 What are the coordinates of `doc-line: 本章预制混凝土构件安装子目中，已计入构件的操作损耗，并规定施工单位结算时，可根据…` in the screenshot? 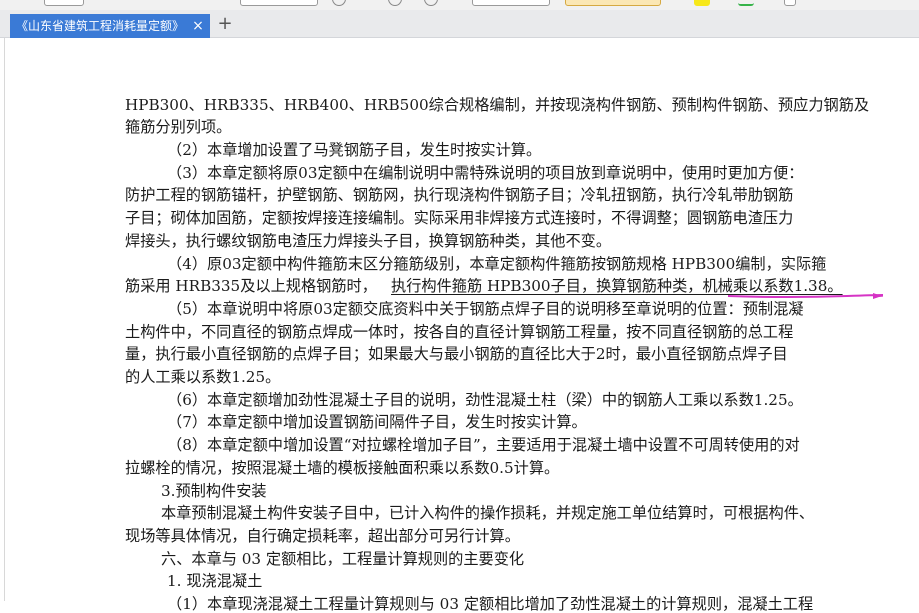 It's located at (488, 513).